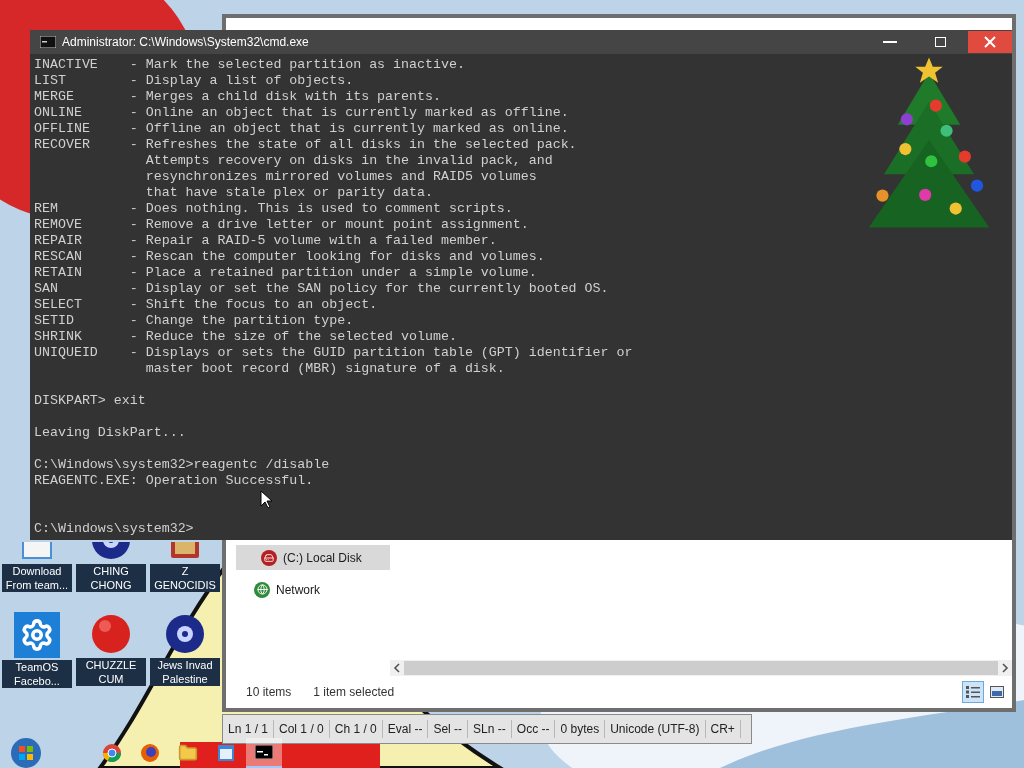  I want to click on console-line: REM - Does nothing. This is used to comment scripts., so click(273, 209).